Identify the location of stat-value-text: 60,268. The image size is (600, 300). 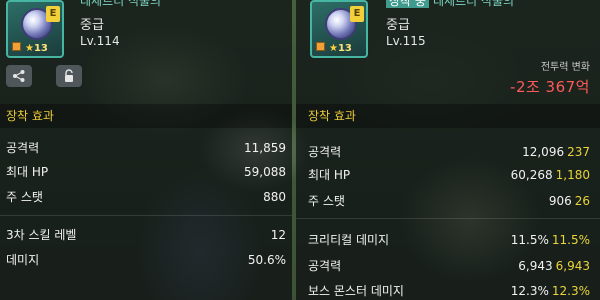
(531, 175).